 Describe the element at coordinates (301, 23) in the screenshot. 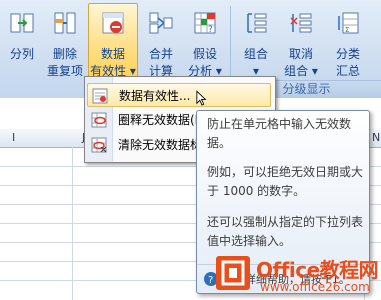

I see `ungroup-icon` at that location.